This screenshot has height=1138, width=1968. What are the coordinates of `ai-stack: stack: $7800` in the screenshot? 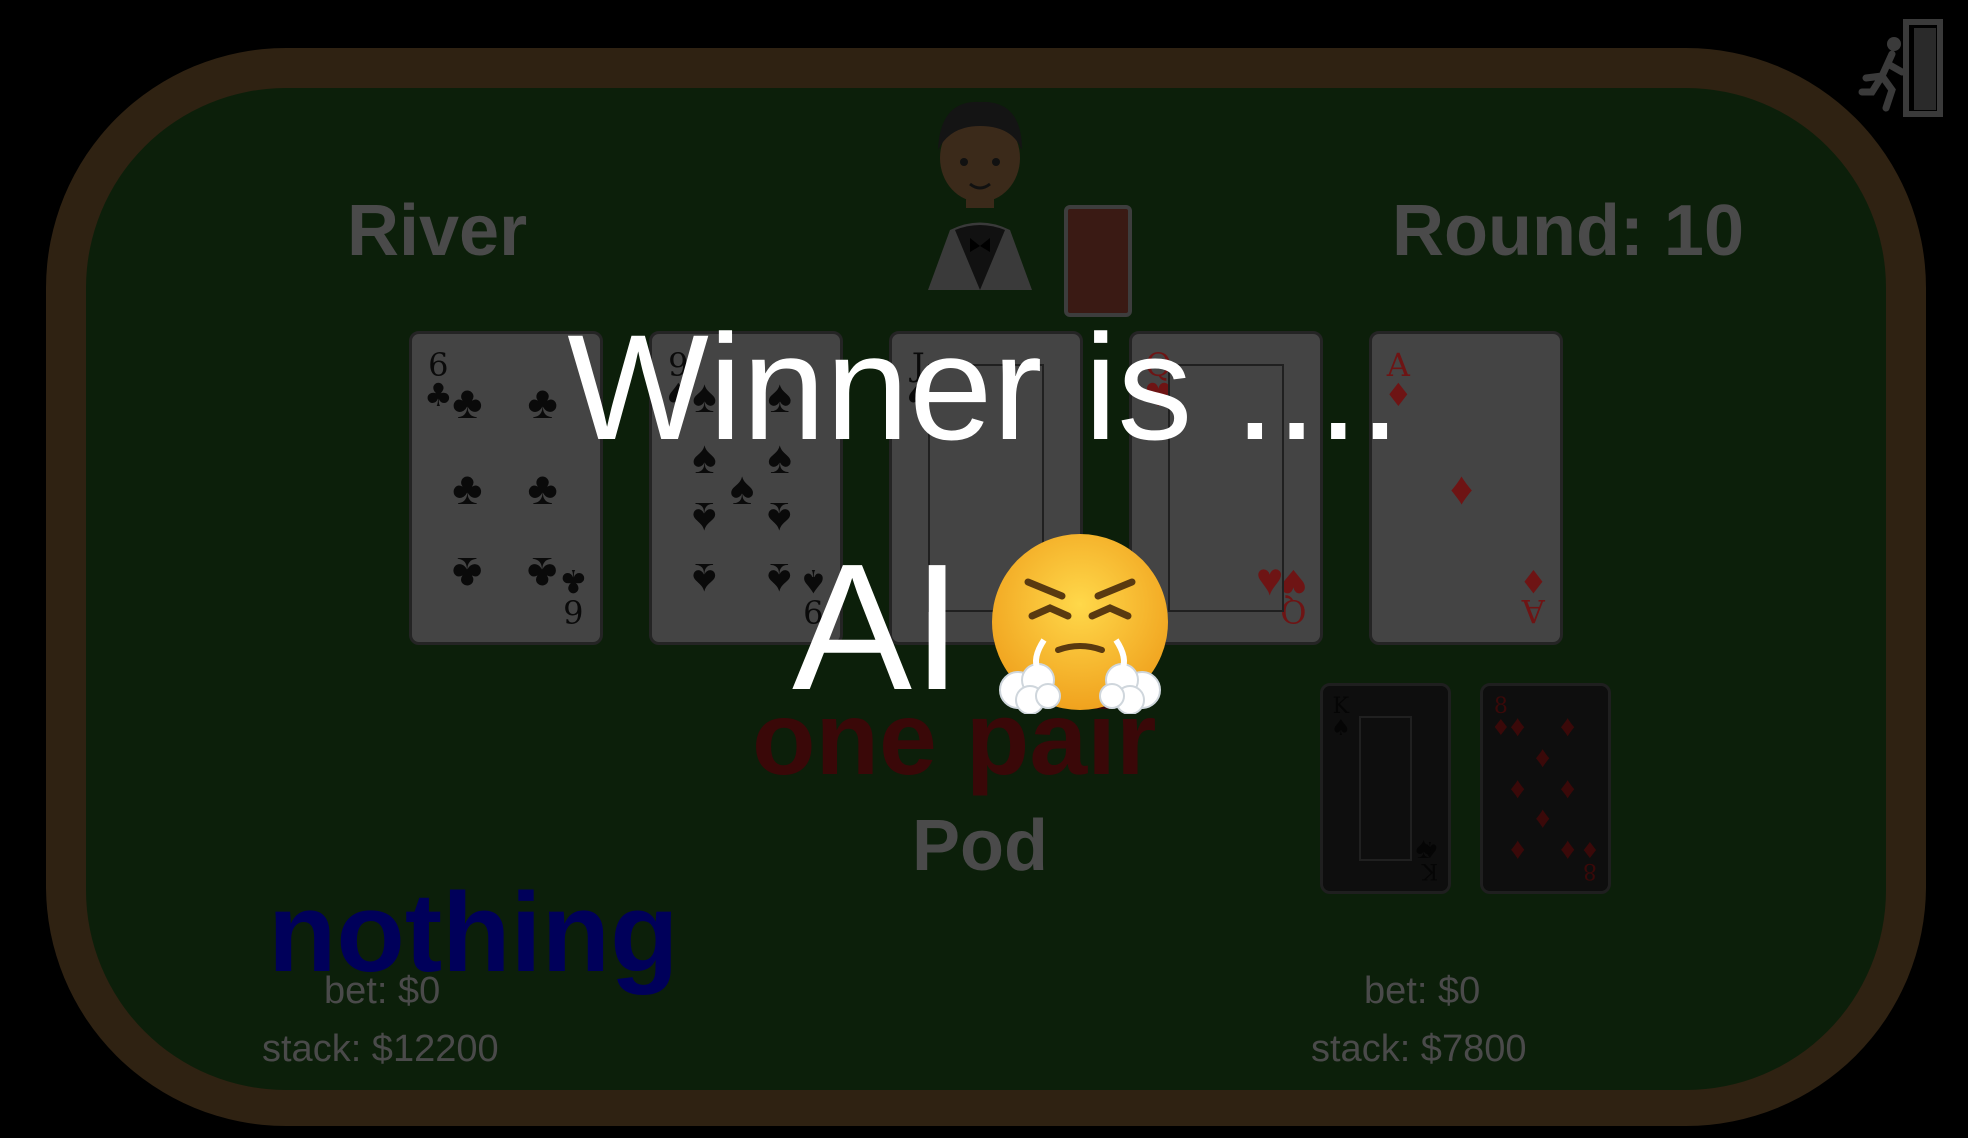 It's located at (1419, 1049).